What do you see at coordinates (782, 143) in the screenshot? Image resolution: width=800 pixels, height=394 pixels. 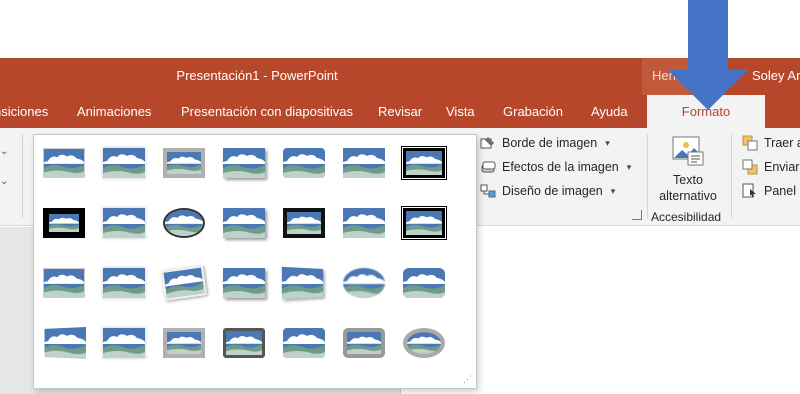 I see `bring-forward-label: Traer a` at bounding box center [782, 143].